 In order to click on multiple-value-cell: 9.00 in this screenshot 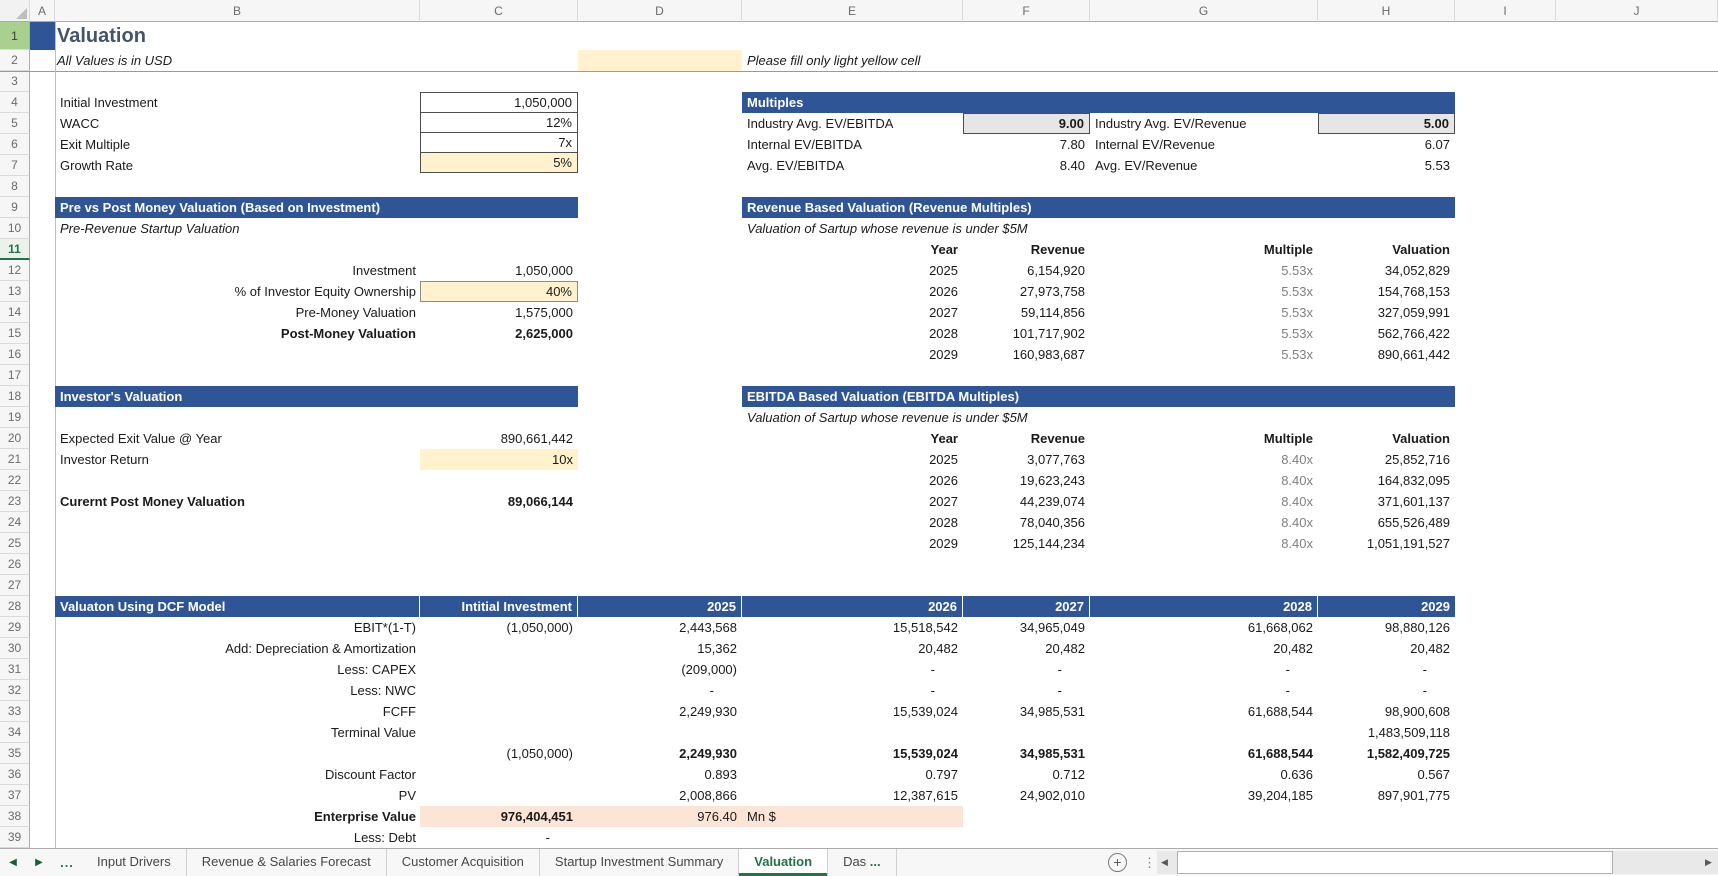, I will do `click(1026, 123)`.